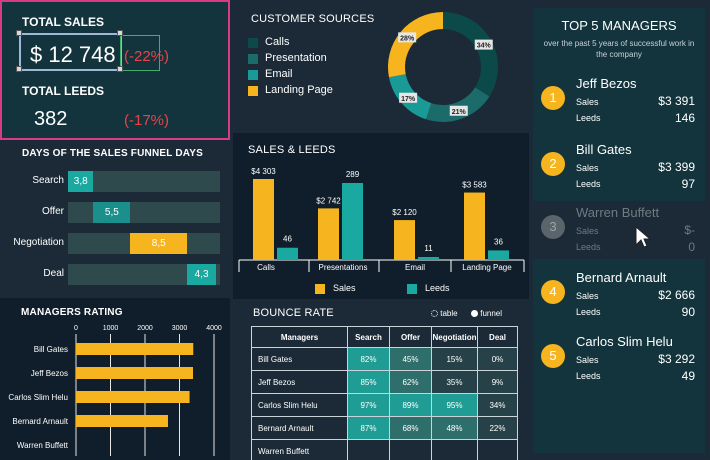  Describe the element at coordinates (553, 292) in the screenshot. I see `rank-badge: 4` at that location.